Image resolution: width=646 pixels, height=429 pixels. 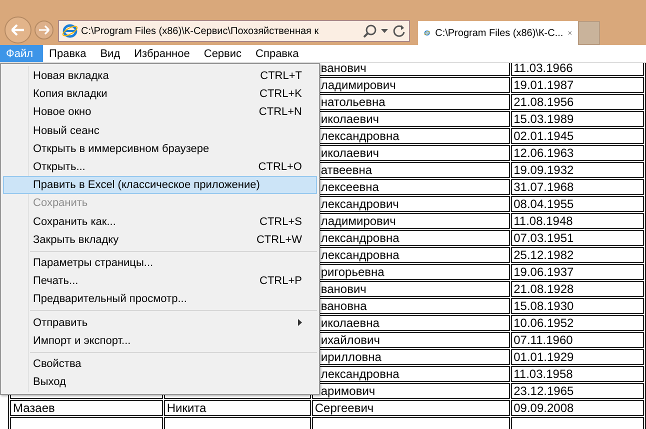 I want to click on table-cell: 11.03.1966, so click(x=577, y=69).